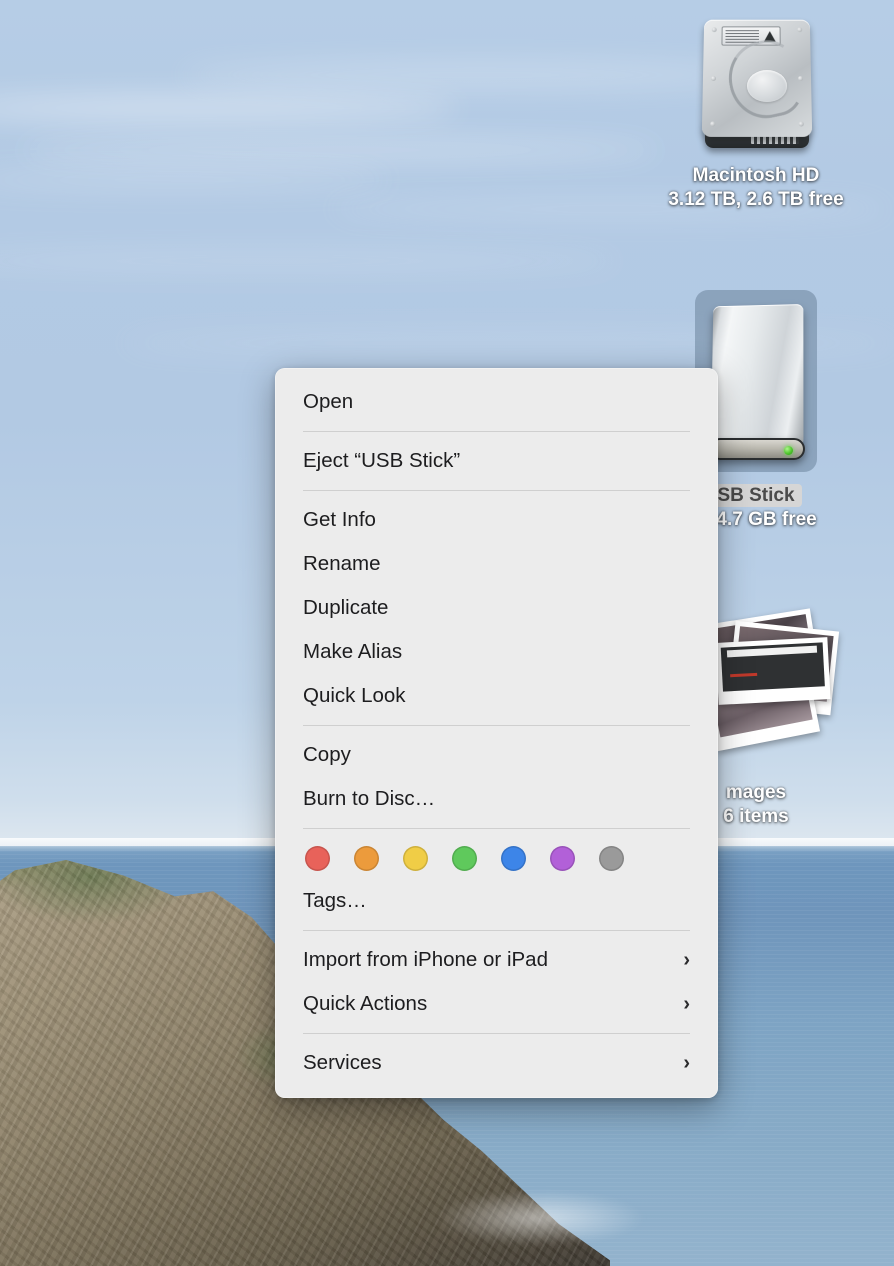 The width and height of the screenshot is (894, 1266). What do you see at coordinates (342, 1062) in the screenshot?
I see `menu-item-label: Services` at bounding box center [342, 1062].